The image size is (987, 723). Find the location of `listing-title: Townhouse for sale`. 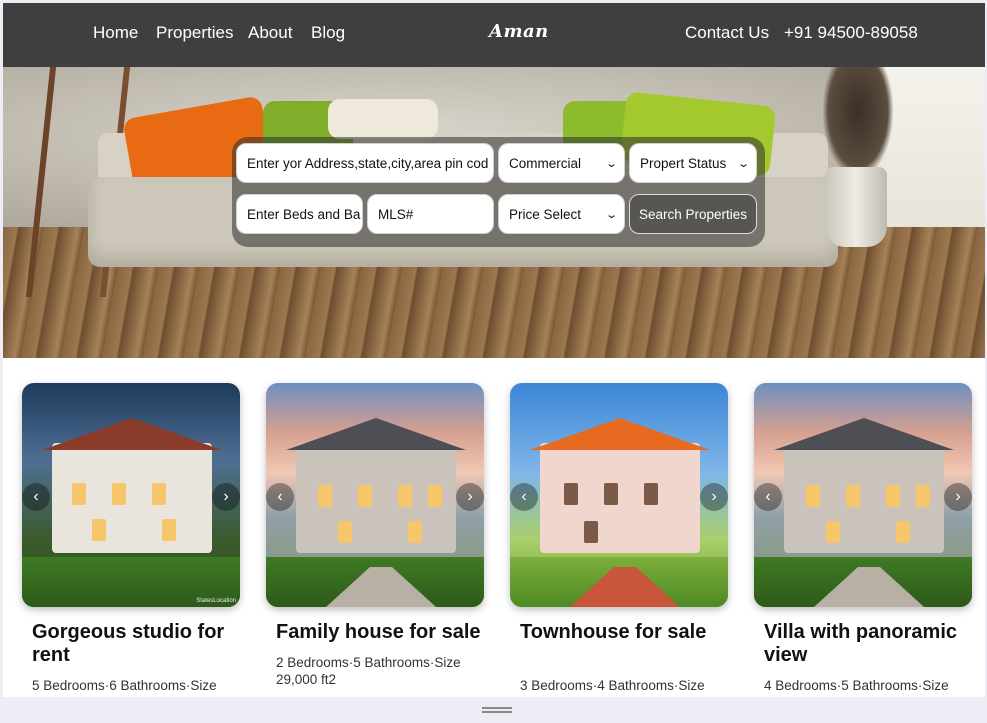

listing-title: Townhouse for sale is located at coordinates (622, 632).